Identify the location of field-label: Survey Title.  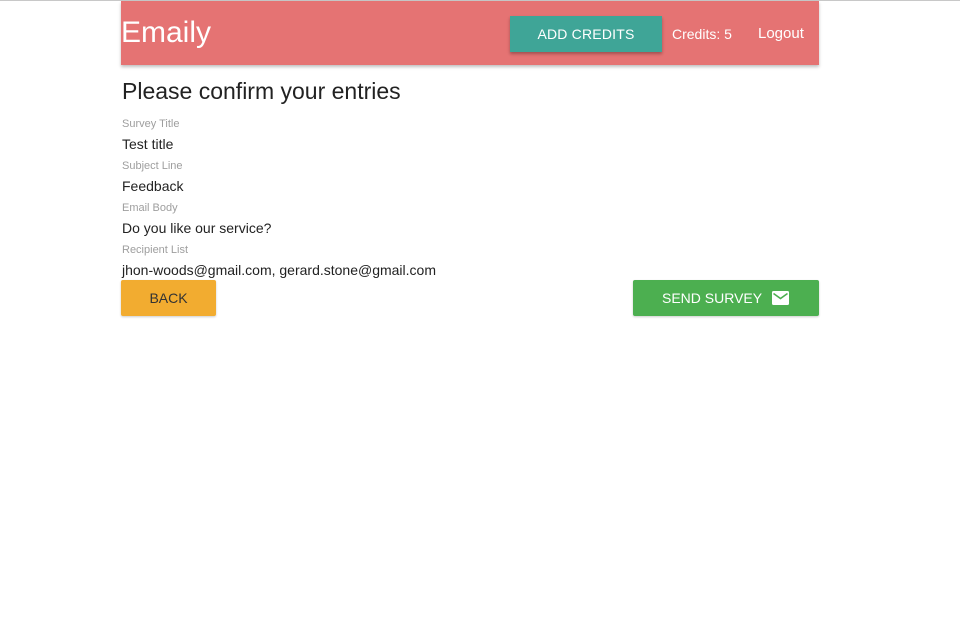
(151, 124).